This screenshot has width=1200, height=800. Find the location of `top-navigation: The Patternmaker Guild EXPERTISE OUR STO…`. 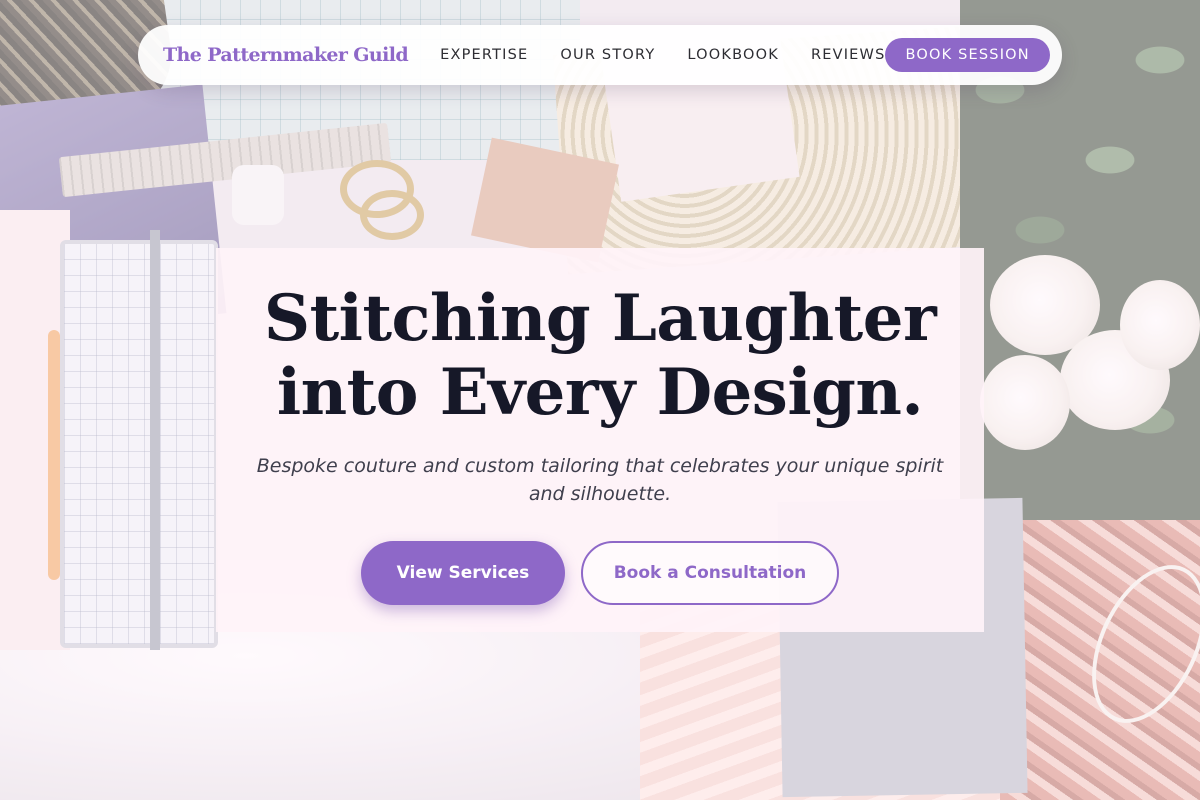

top-navigation: The Patternmaker Guild EXPERTISE OUR STO… is located at coordinates (600, 55).